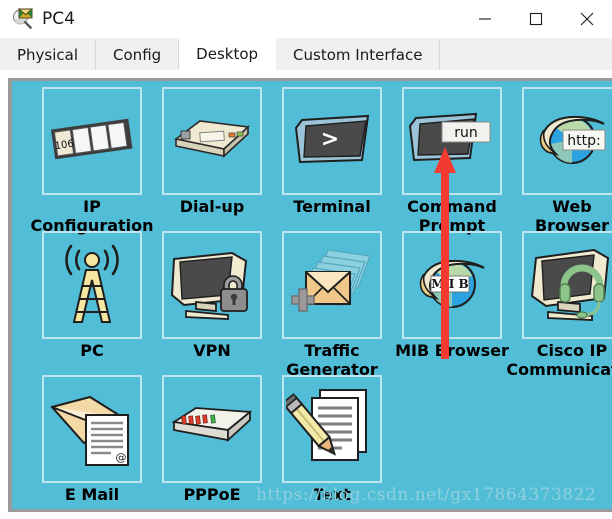 The image size is (612, 519). I want to click on traffic-generator-icon, so click(332, 285).